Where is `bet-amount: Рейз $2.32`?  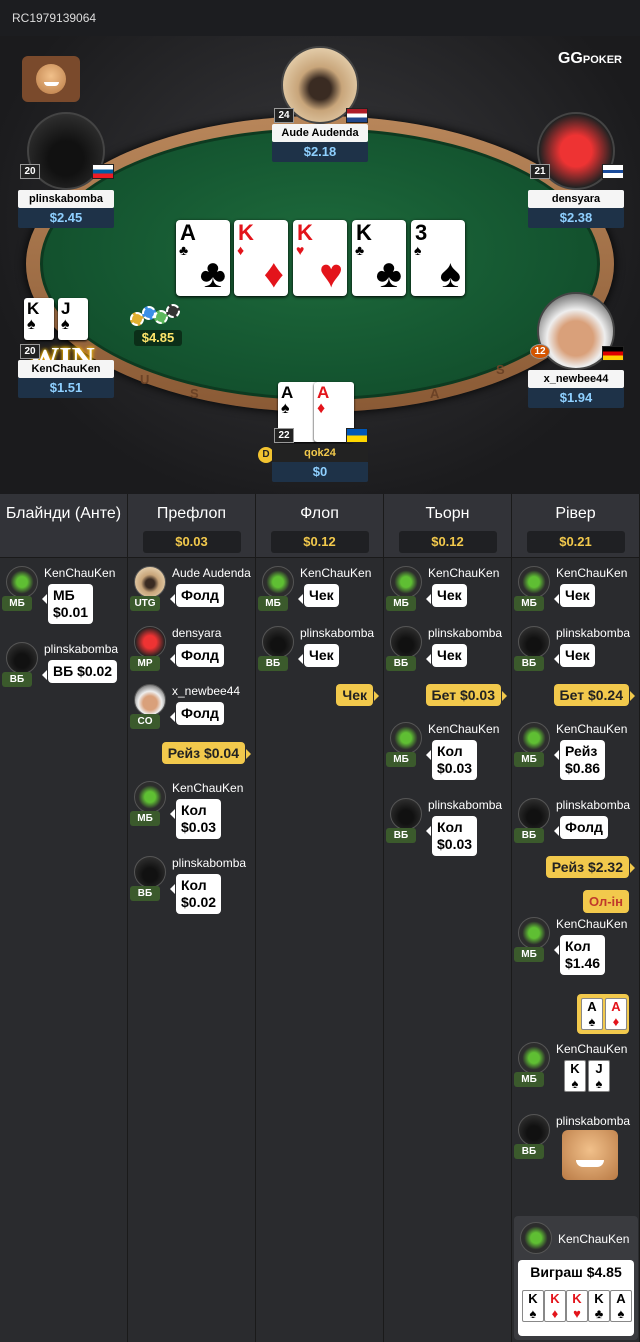
bet-amount: Рейз $2.32 is located at coordinates (590, 867).